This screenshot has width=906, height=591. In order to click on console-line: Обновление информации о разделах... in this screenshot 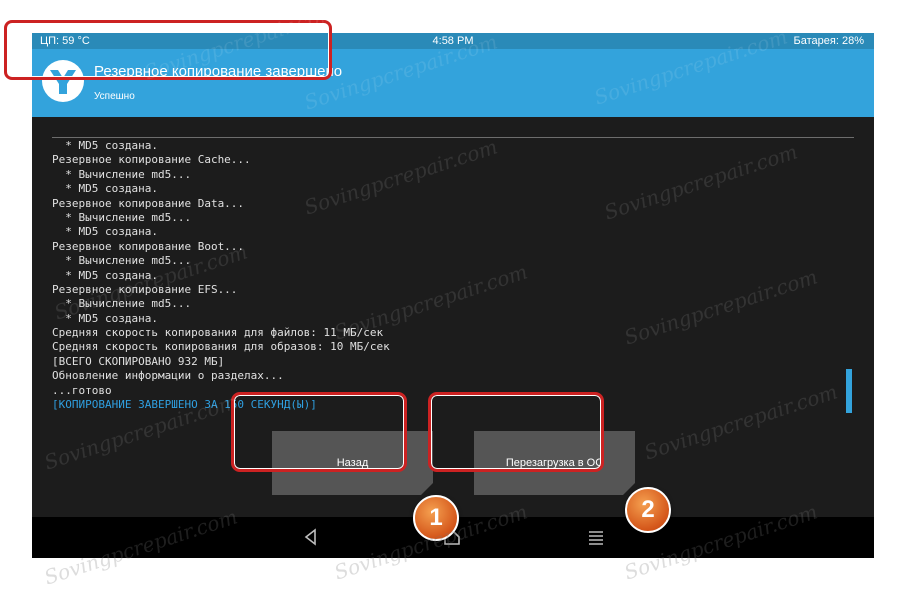, I will do `click(168, 376)`.